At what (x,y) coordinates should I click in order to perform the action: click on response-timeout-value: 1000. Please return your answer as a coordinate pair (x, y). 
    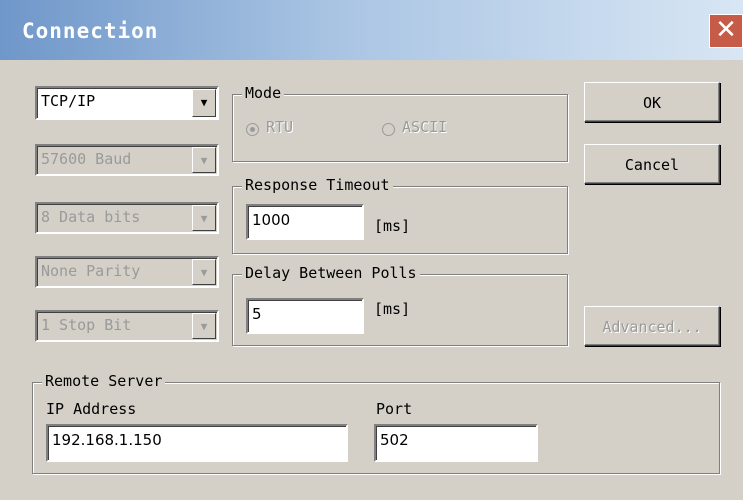
    Looking at the image, I should click on (271, 220).